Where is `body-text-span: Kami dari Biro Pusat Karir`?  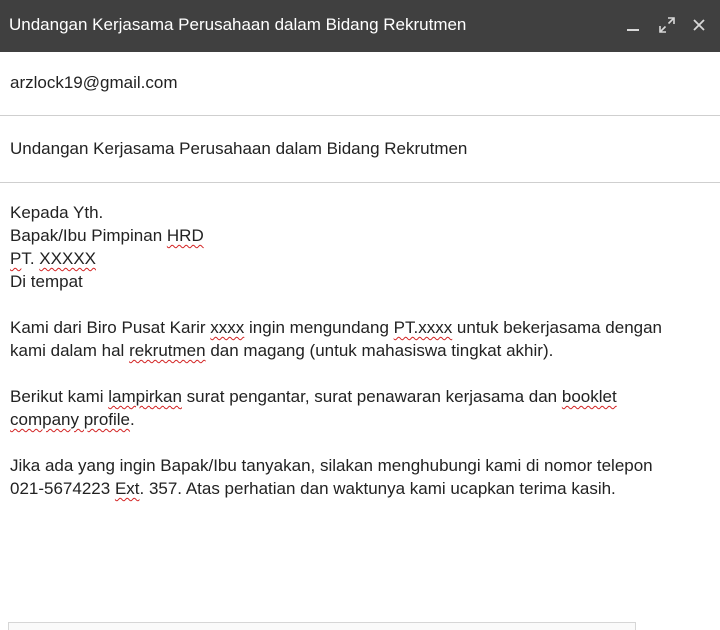 body-text-span: Kami dari Biro Pusat Karir is located at coordinates (110, 327).